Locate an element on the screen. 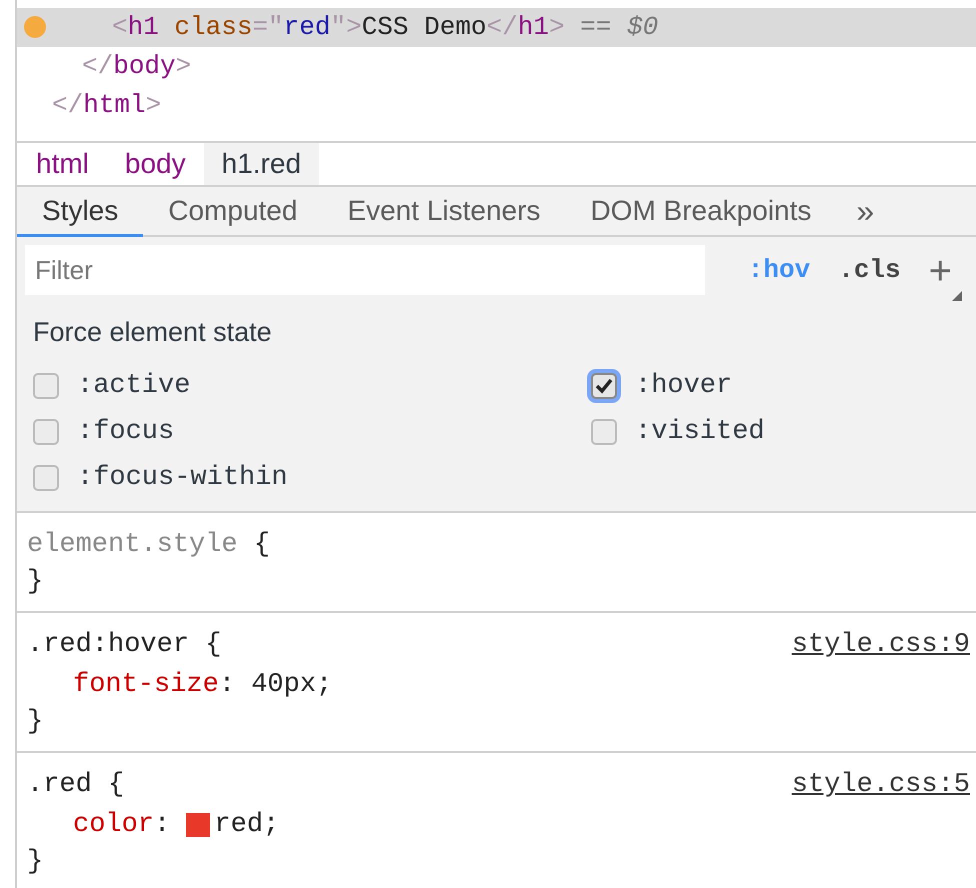 Image resolution: width=976 pixels, height=888 pixels. source-link: style.css:5 is located at coordinates (881, 785).